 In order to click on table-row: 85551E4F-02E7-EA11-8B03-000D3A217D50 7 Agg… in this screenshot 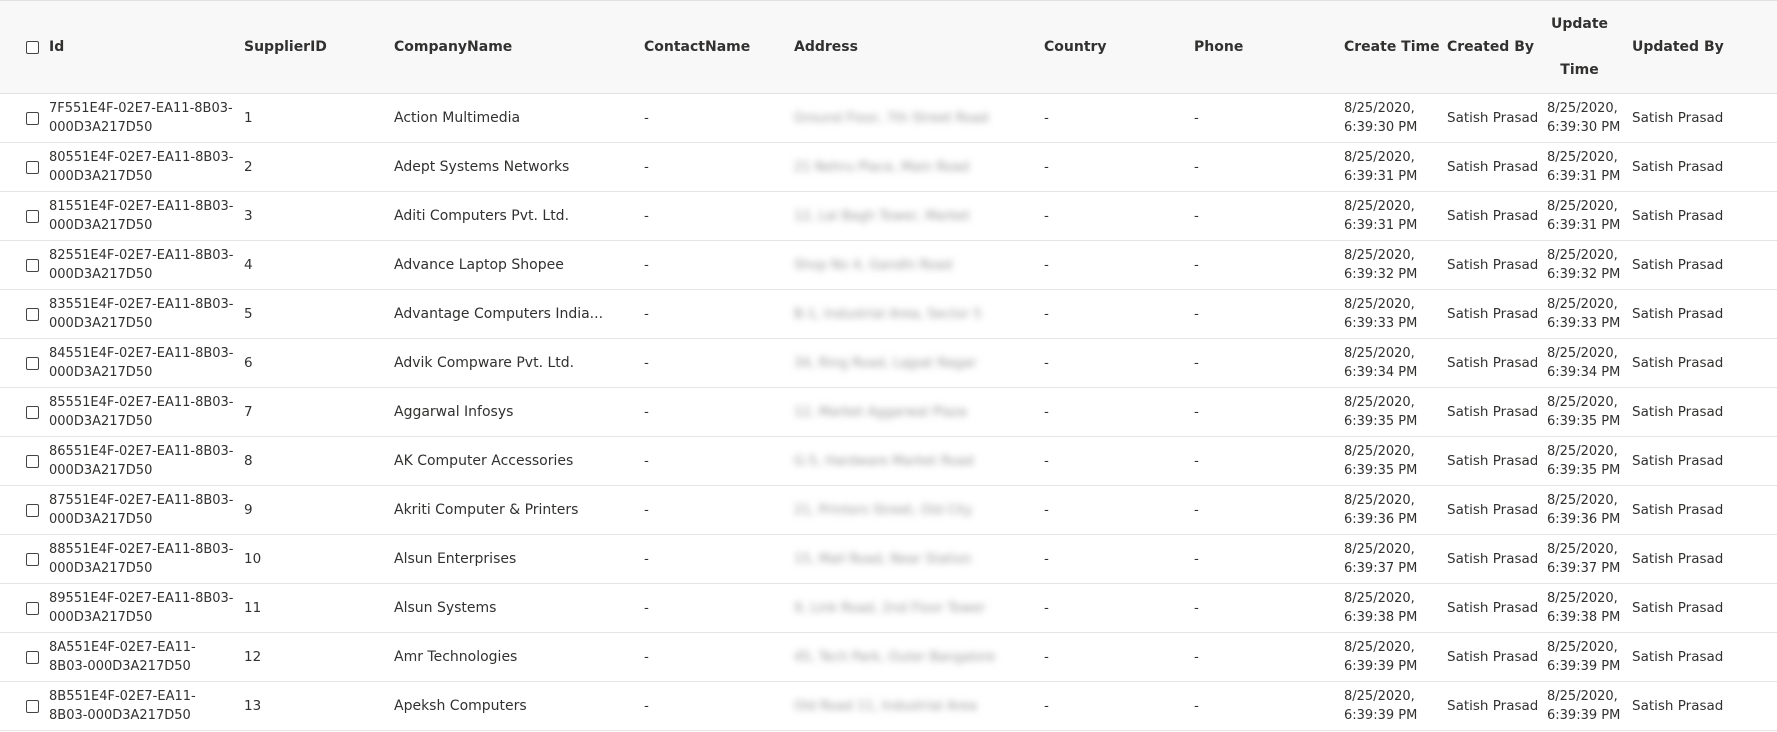, I will do `click(888, 412)`.